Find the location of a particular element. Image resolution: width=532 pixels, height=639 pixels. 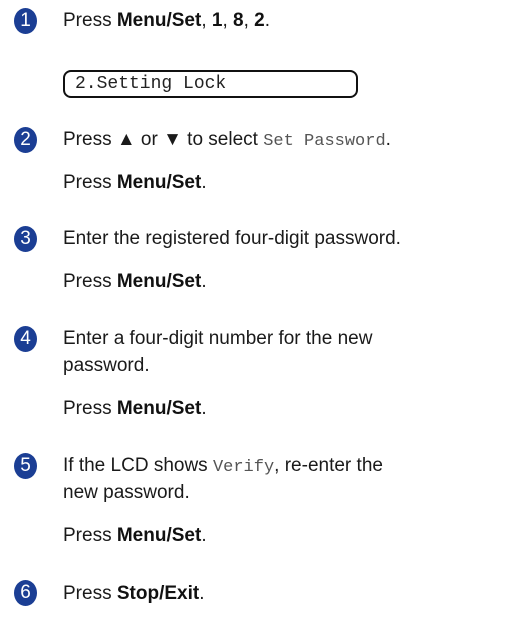

step-6-instruction: Press Stop/Exit. is located at coordinates (133, 594).